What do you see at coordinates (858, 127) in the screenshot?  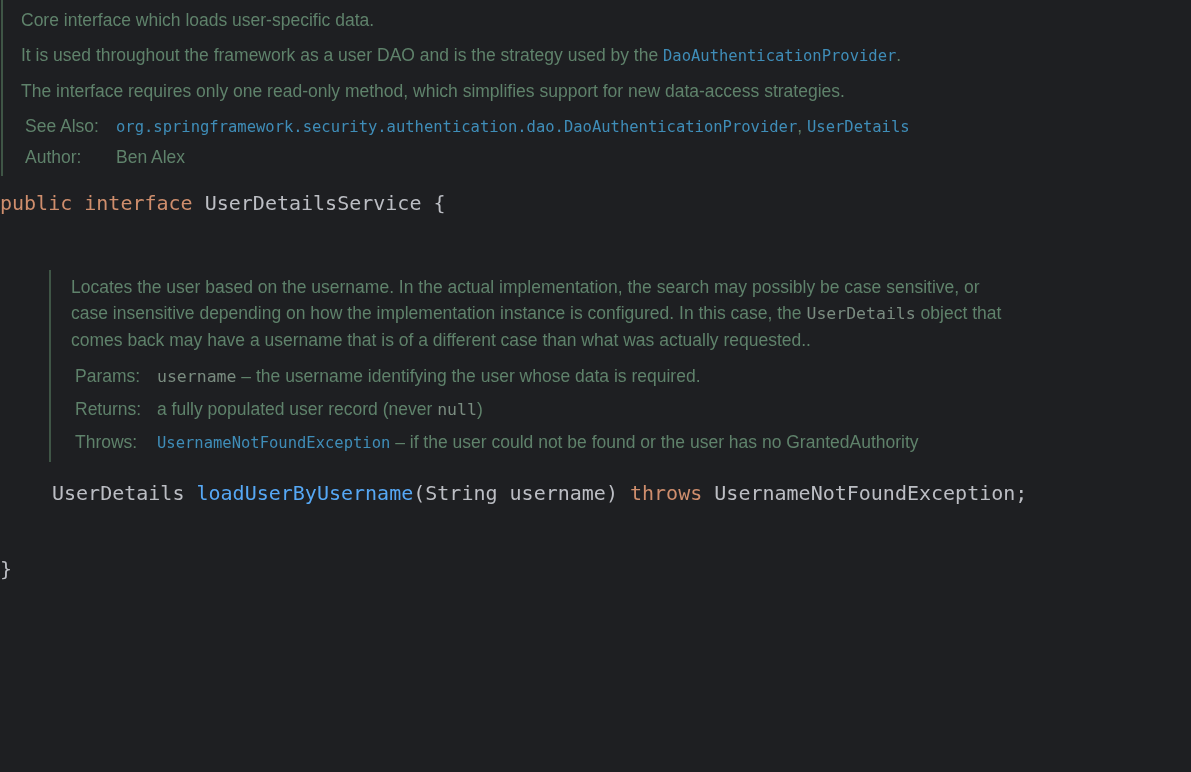 I see `doc-link: UserDetails` at bounding box center [858, 127].